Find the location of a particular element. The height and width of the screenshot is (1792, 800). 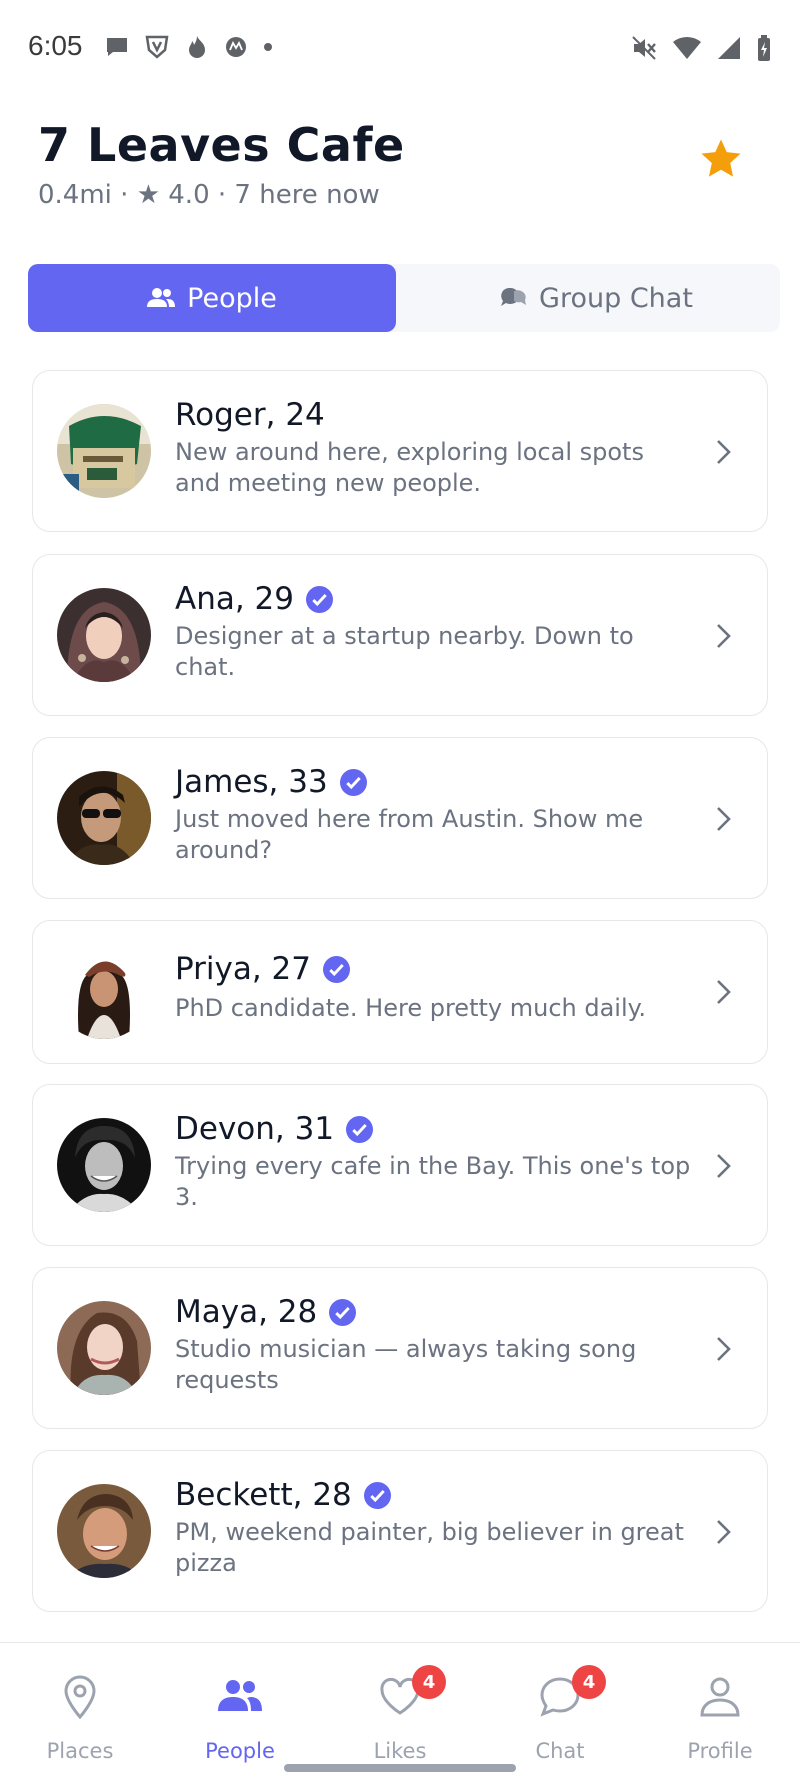

map-pin-icon is located at coordinates (80, 1697).